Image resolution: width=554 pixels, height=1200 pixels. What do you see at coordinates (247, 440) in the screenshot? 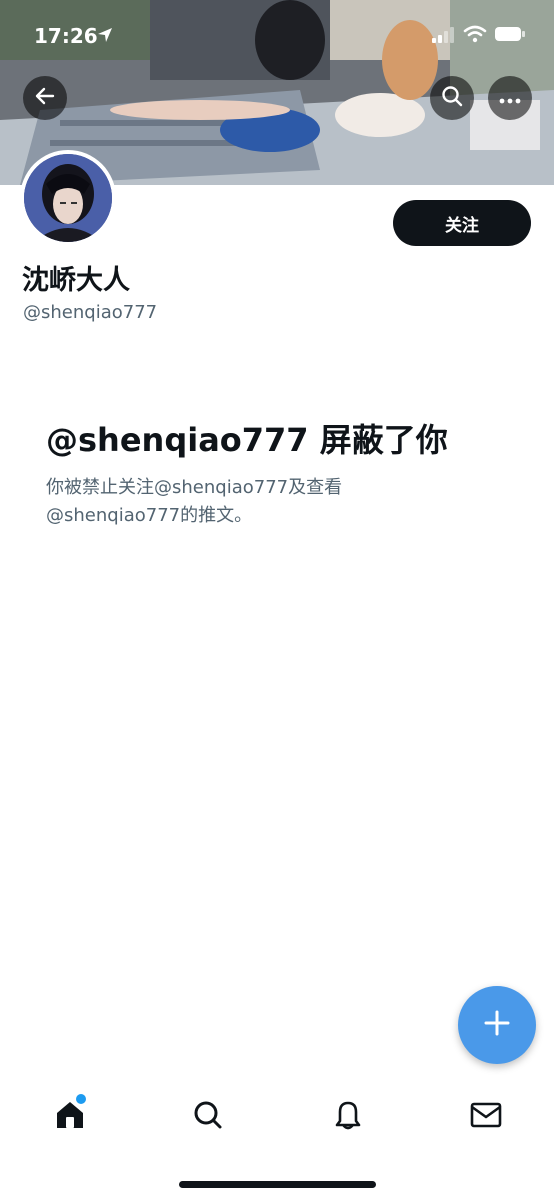
I see `blocked-title: @shenqiao777 屏蔽了你` at bounding box center [247, 440].